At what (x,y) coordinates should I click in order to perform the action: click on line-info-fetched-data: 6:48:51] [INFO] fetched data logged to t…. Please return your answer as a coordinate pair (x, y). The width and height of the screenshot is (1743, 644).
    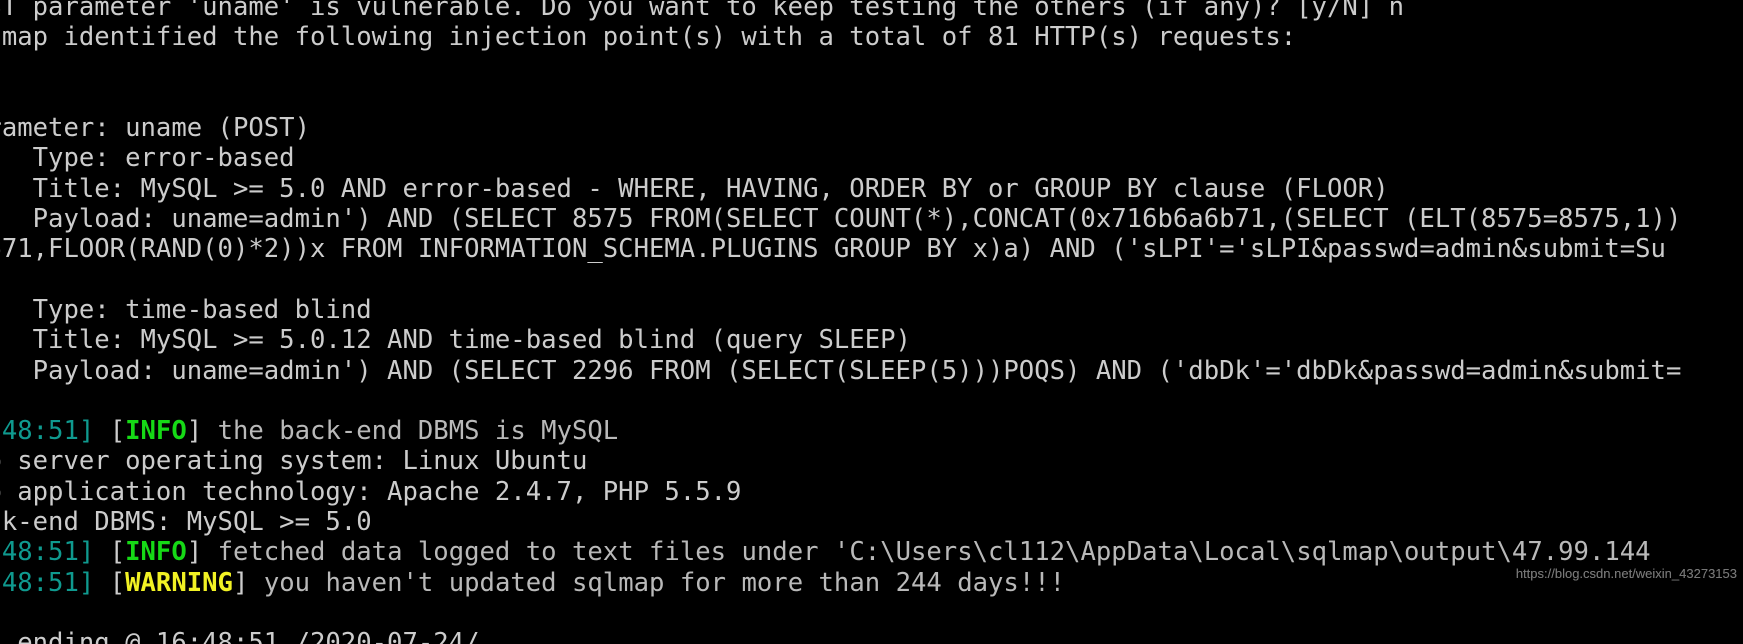
    Looking at the image, I should click on (825, 552).